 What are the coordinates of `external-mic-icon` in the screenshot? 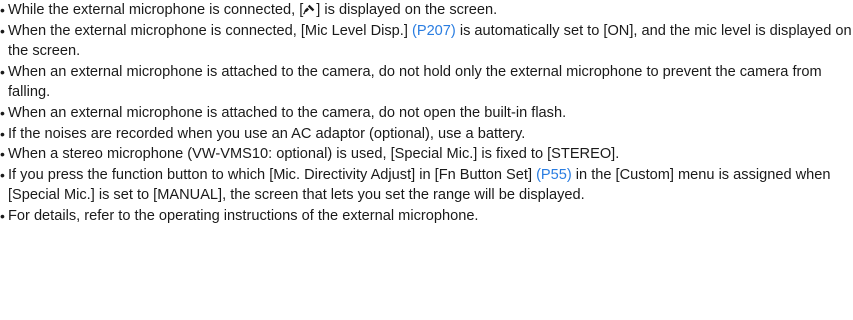 It's located at (309, 9).